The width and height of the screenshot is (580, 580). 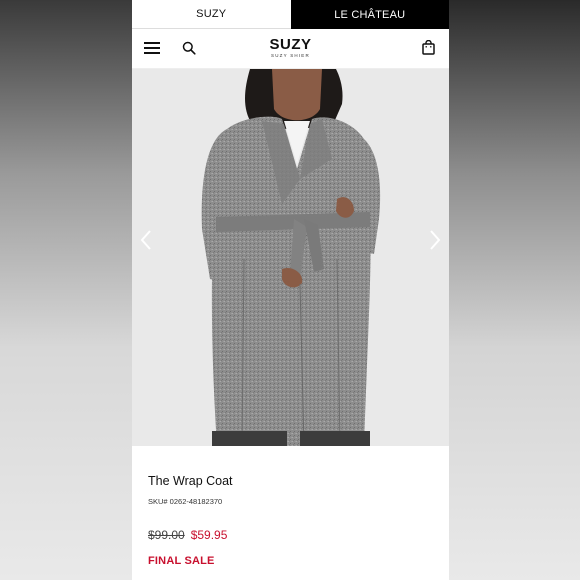 I want to click on brand-switcher: SUZY LE CHÂTEAU, so click(x=290, y=14).